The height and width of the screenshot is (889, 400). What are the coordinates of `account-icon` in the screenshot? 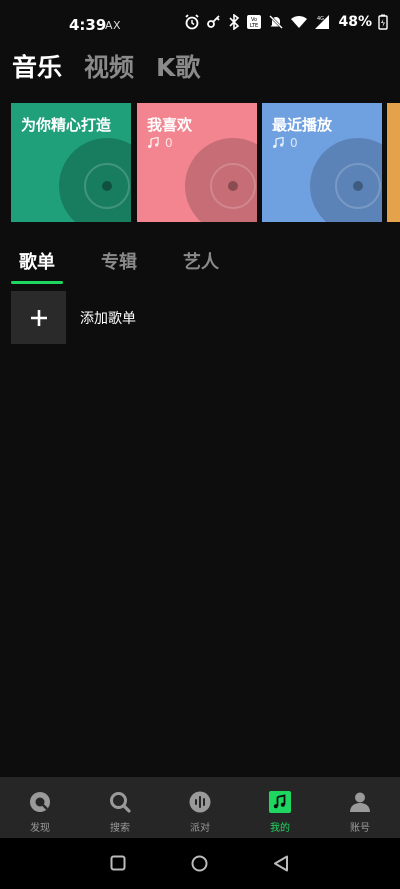 It's located at (360, 802).